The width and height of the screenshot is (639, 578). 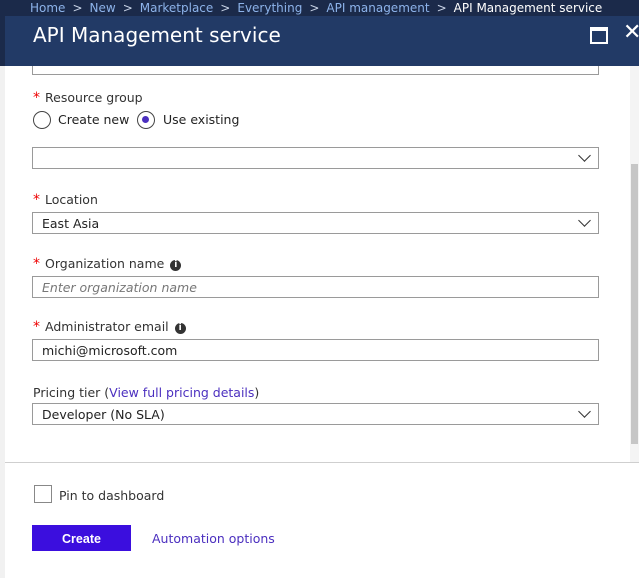 What do you see at coordinates (315, 287) in the screenshot?
I see `organization-name-input: Enter organization name` at bounding box center [315, 287].